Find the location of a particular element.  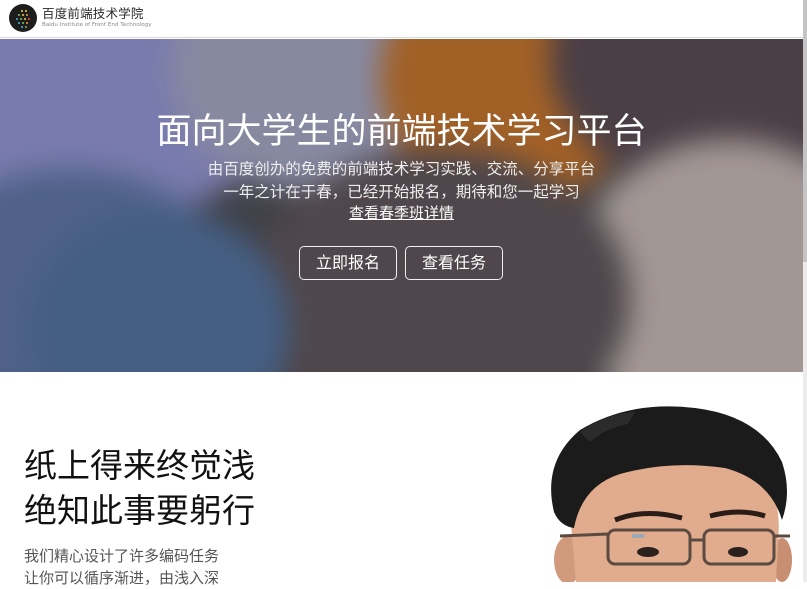

hero-description-line-2: 一年之计在于春，已经开始报名，期待和您一起学习 is located at coordinates (401, 192).